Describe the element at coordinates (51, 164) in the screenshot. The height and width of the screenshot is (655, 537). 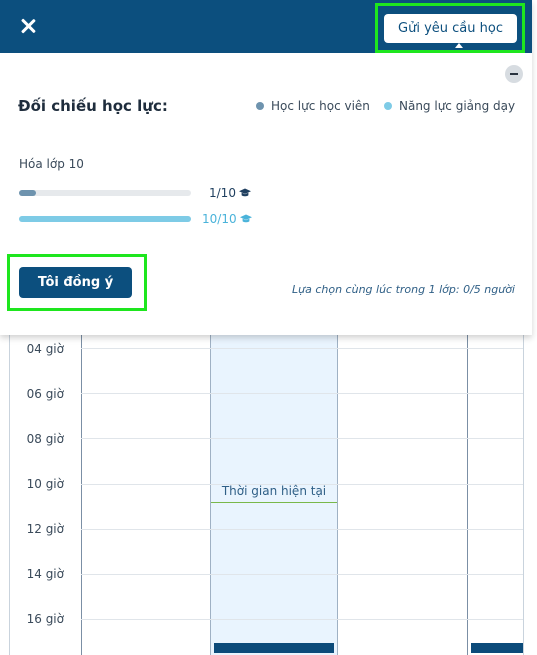
I see `subject-label: Hóa lớp 10` at that location.